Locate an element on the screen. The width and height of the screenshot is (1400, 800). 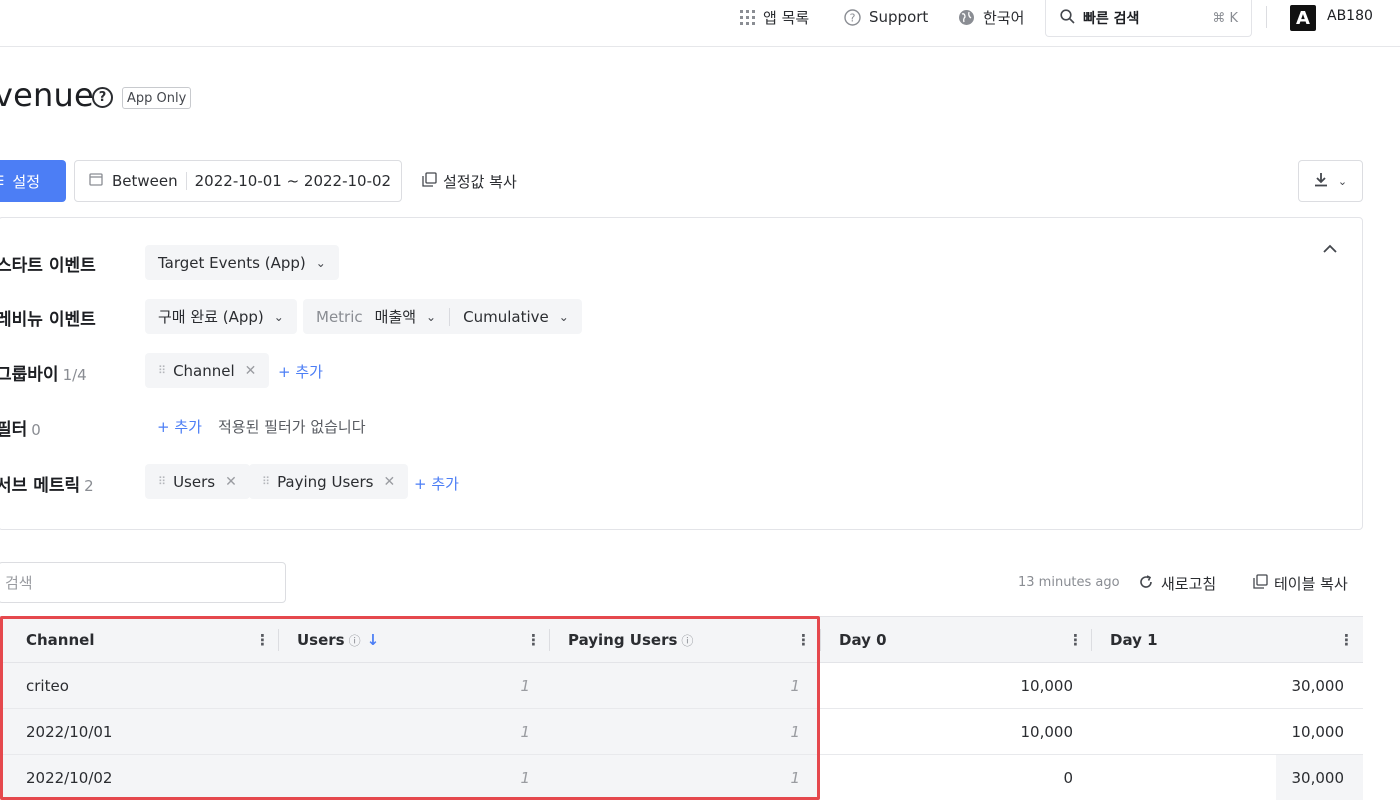
cell-channel: criteo is located at coordinates (47, 686).